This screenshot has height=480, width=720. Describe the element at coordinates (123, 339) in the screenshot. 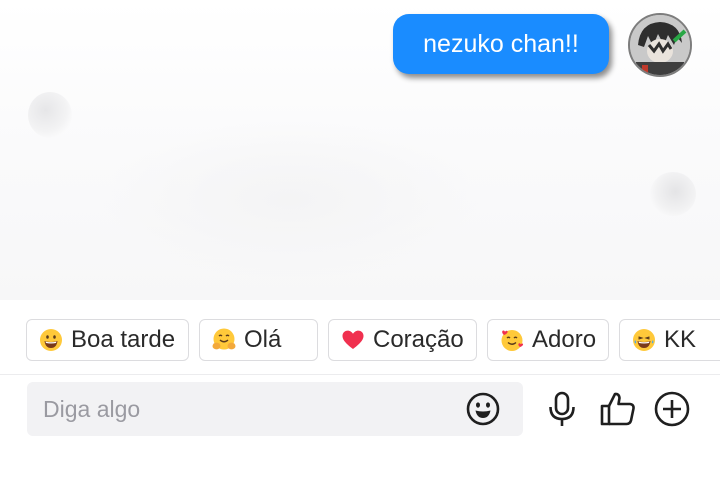

I see `quick-reply-label: Boa tarde` at that location.